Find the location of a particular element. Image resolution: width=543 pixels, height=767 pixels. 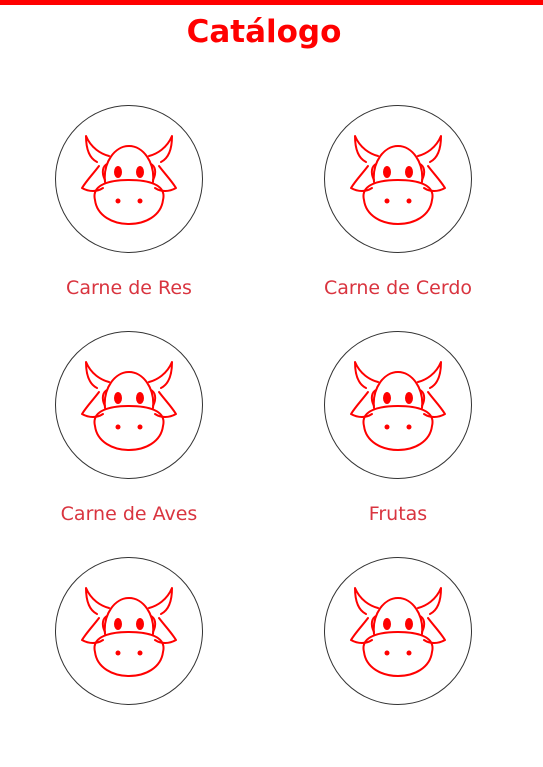

catalog-item-carne-de-aves: Carne de Aves is located at coordinates (115, 436).